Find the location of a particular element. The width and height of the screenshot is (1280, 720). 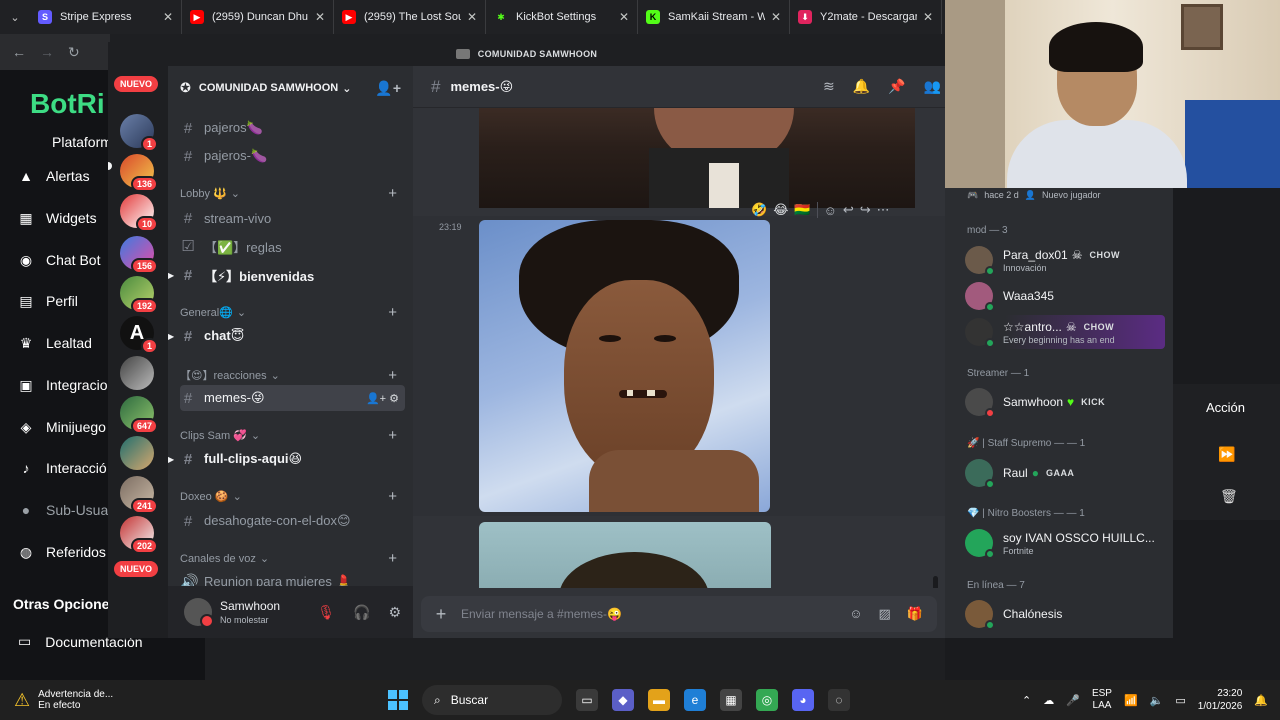

image-icon: ▨ is located at coordinates (885, 614).